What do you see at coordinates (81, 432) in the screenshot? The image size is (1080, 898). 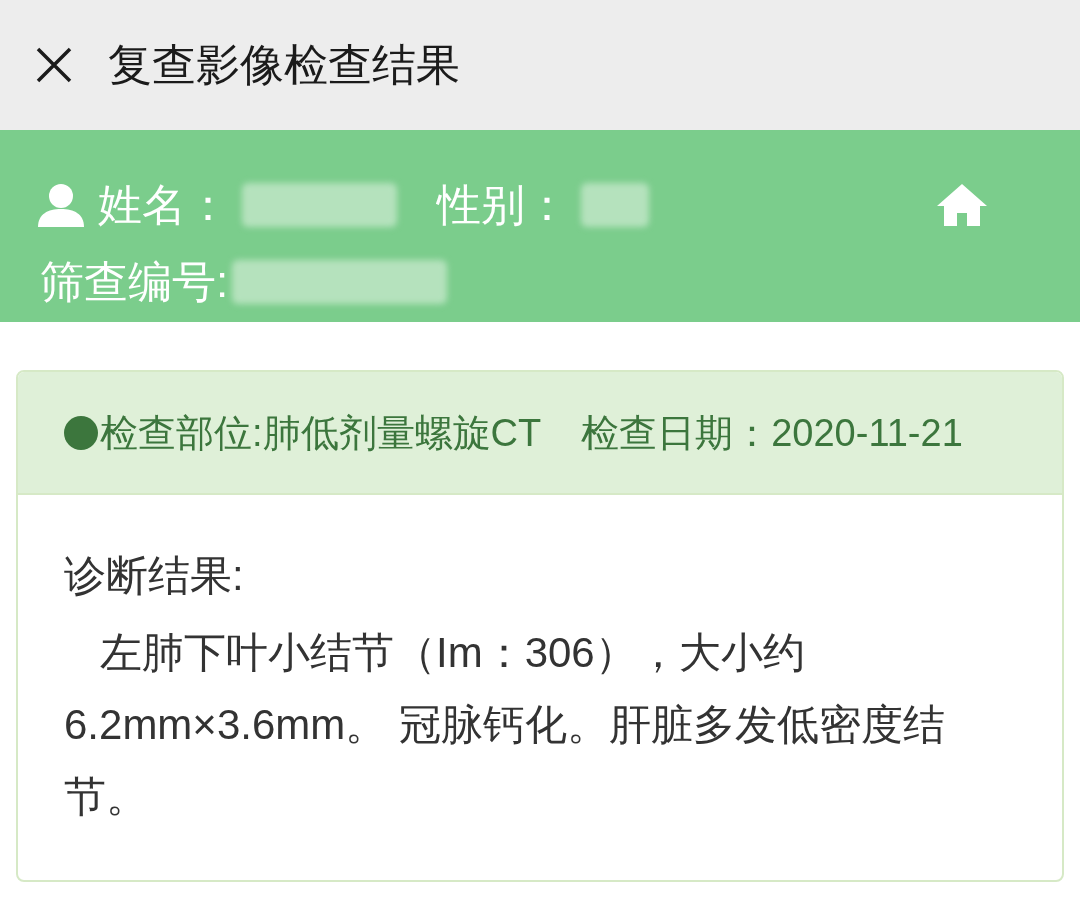 I see `bullet-icon` at bounding box center [81, 432].